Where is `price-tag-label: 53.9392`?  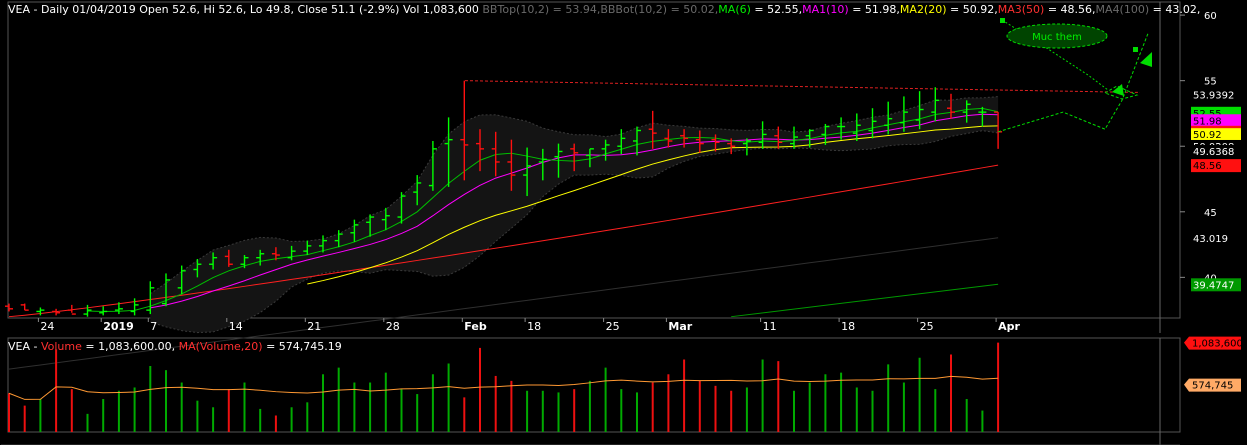
price-tag-label: 53.9392 is located at coordinates (1213, 96).